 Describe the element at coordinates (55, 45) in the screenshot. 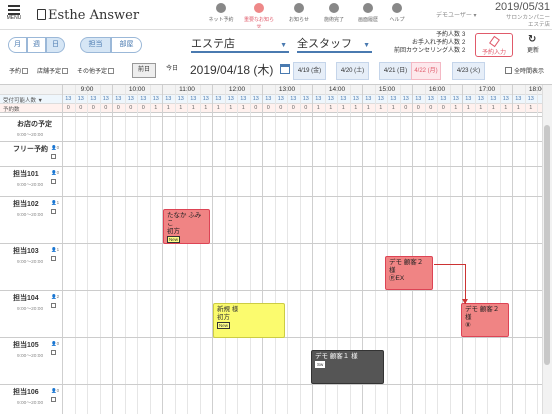

I see `view-day-button: 日` at that location.